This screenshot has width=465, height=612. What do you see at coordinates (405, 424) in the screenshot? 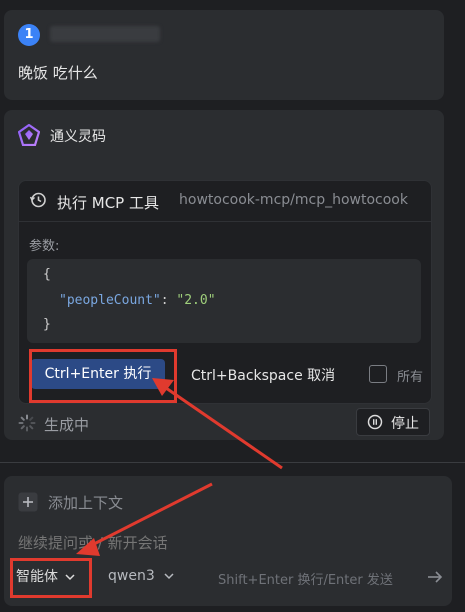
I see `stop-label: 停止` at bounding box center [405, 424].